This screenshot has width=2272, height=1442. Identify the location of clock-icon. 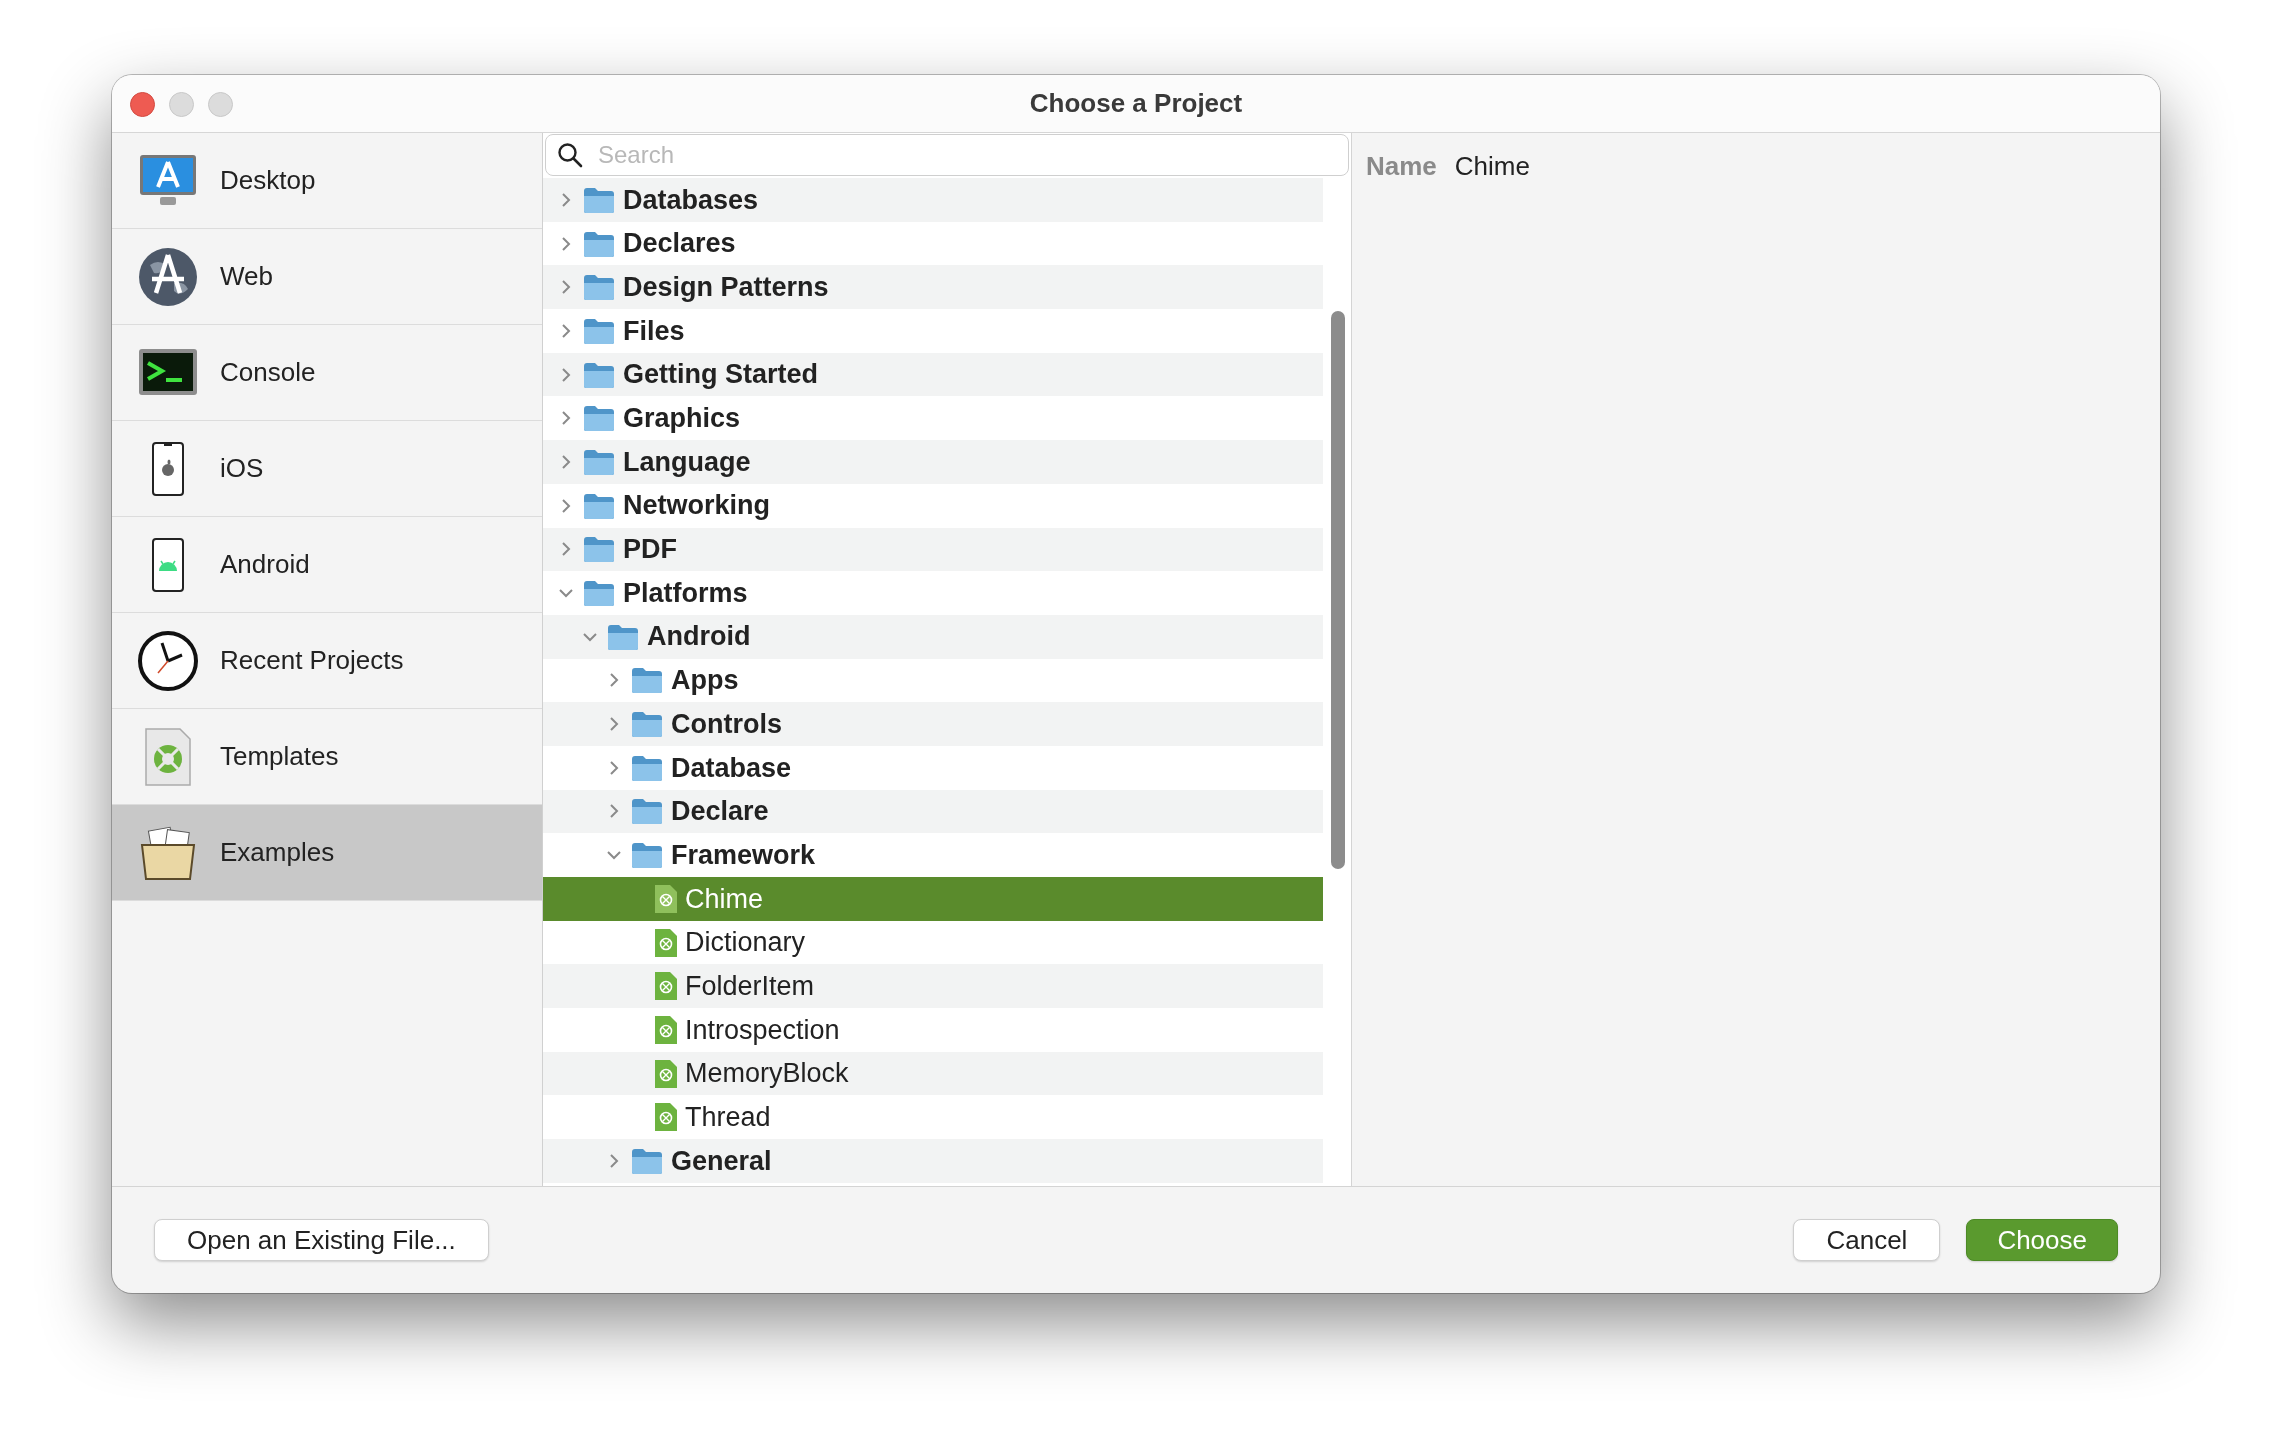
(168, 660).